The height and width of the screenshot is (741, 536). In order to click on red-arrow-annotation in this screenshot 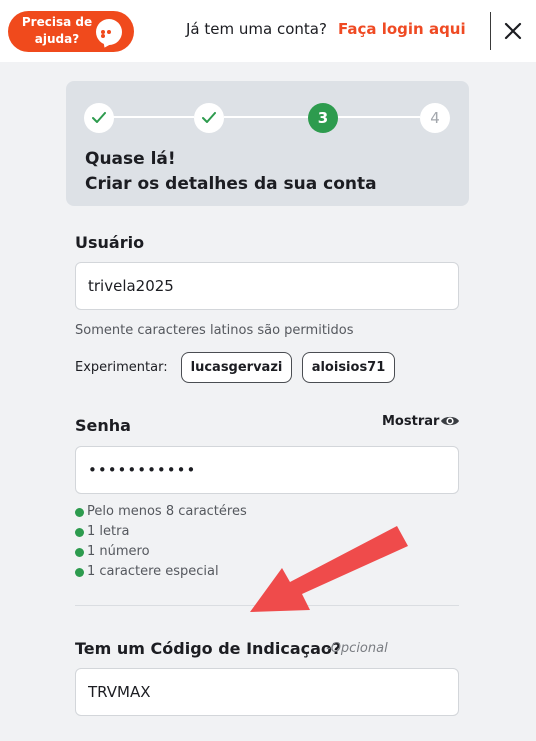, I will do `click(329, 569)`.